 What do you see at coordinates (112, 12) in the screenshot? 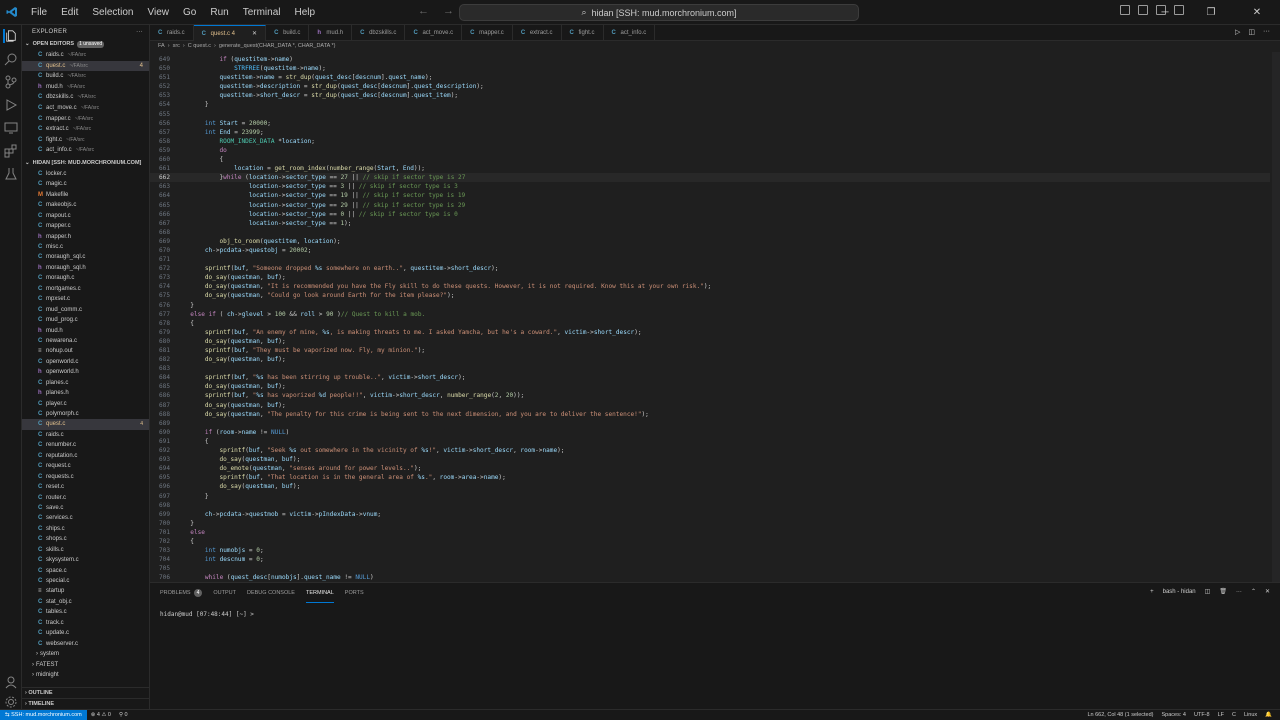
I see `menu-item-selection: Selection` at bounding box center [112, 12].